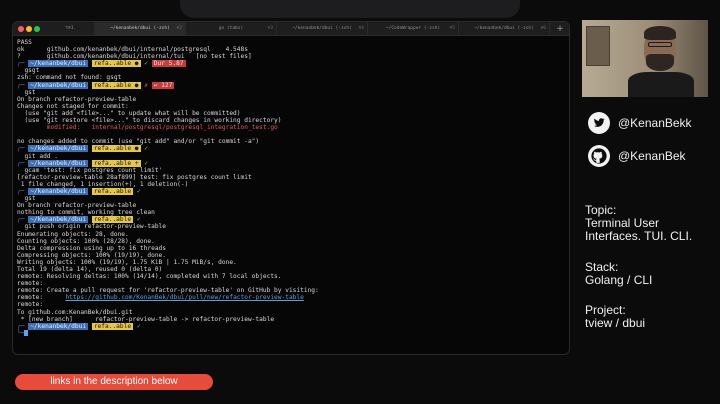 The image size is (720, 404). What do you see at coordinates (168, 64) in the screenshot?
I see `prompt-exit-segment: Dur 5.87` at bounding box center [168, 64].